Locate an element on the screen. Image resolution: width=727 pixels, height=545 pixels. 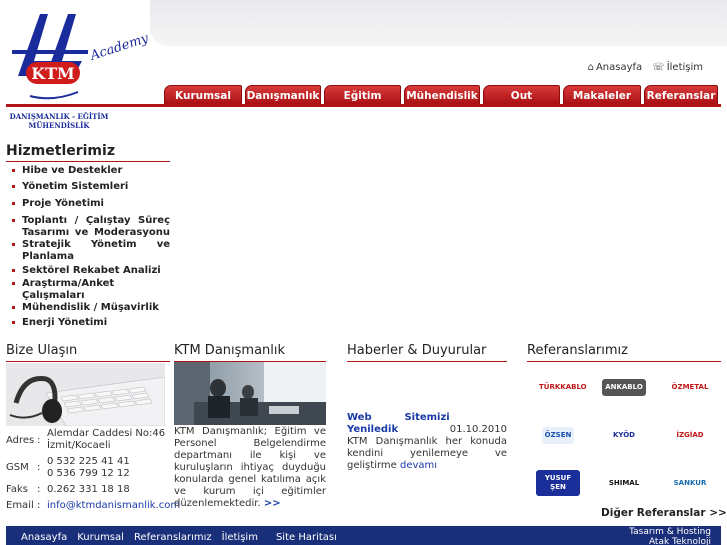
news-item-title-link: Web Sitemizi Yeniledik is located at coordinates (398, 424).